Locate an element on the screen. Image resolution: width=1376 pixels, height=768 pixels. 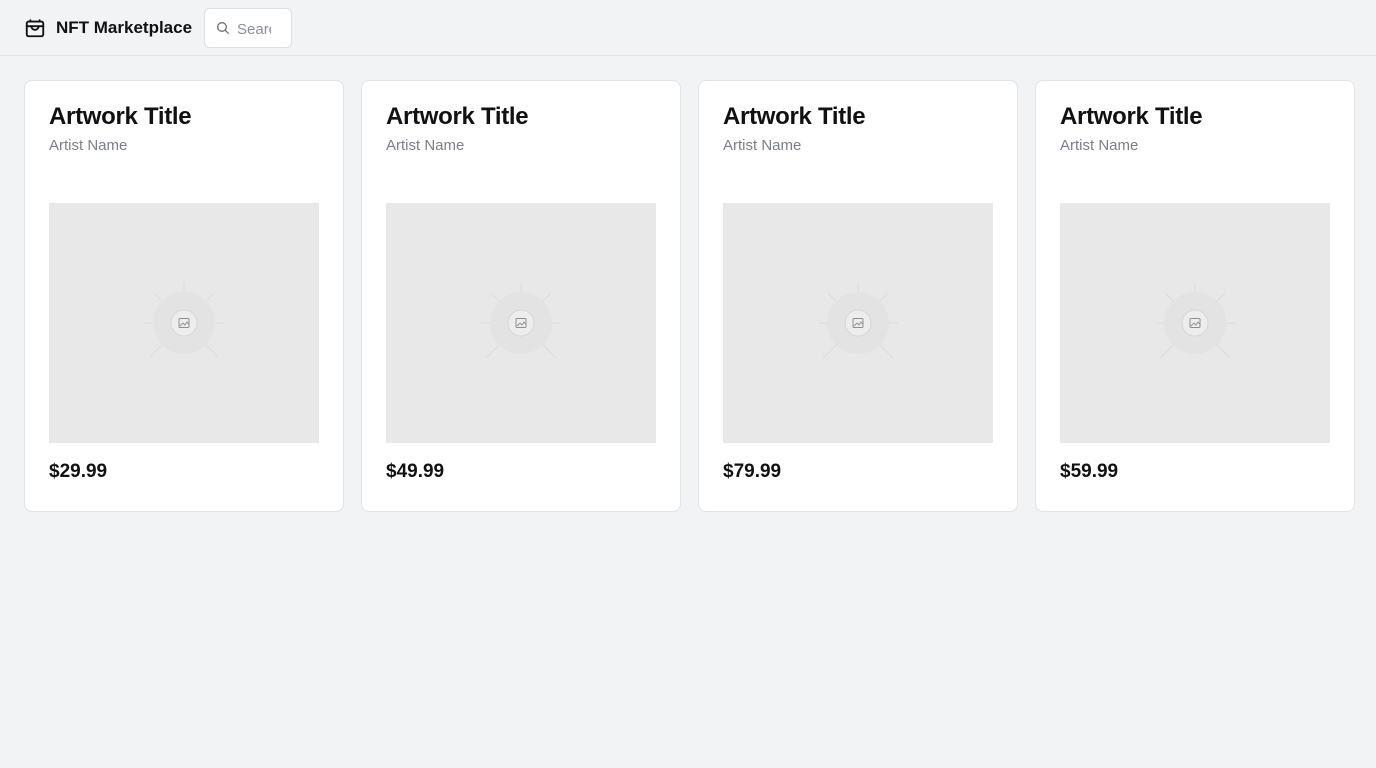
top-bar: NFT Marketplace is located at coordinates (688, 28).